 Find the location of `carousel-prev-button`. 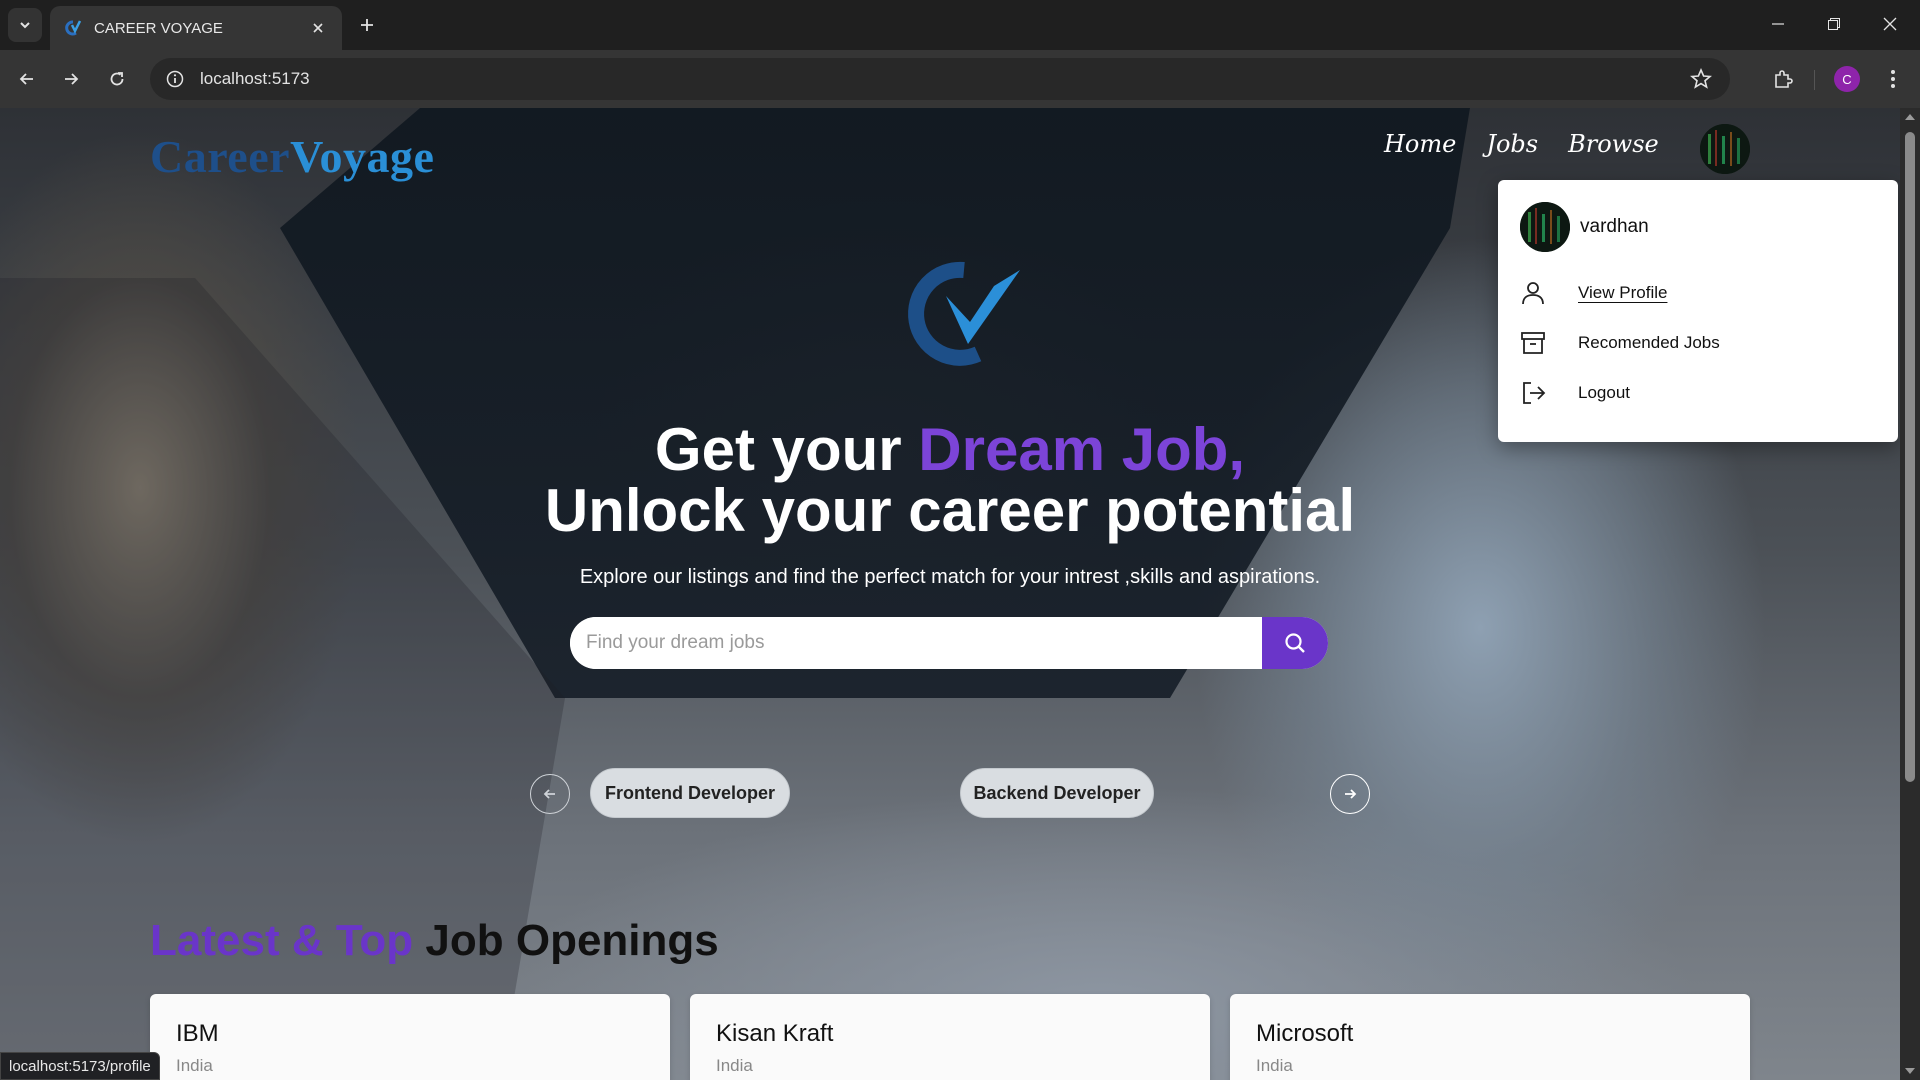

carousel-prev-button is located at coordinates (550, 794).